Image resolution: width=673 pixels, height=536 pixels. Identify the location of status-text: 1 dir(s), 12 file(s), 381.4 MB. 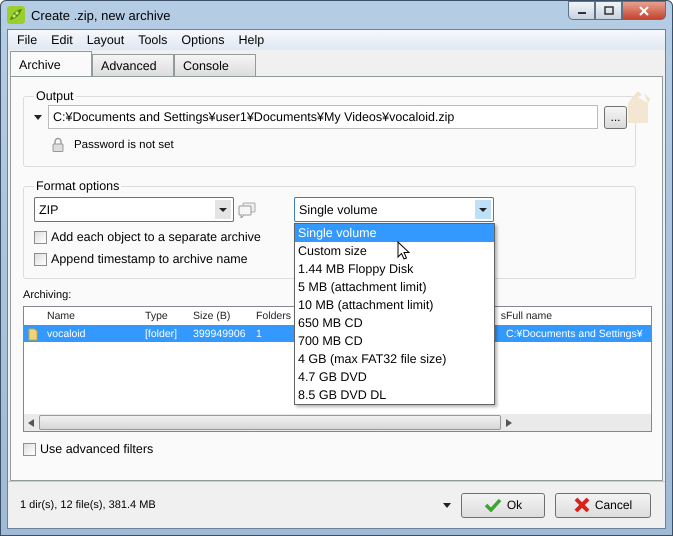
(88, 505).